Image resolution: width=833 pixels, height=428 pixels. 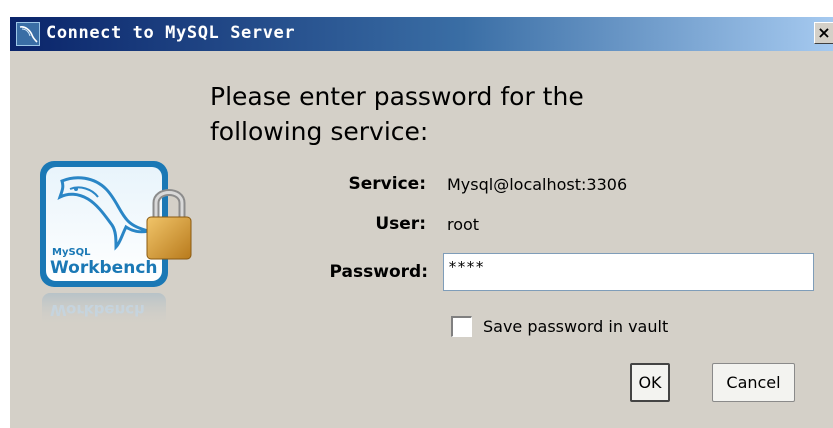 What do you see at coordinates (378, 272) in the screenshot?
I see `password-label: Password:` at bounding box center [378, 272].